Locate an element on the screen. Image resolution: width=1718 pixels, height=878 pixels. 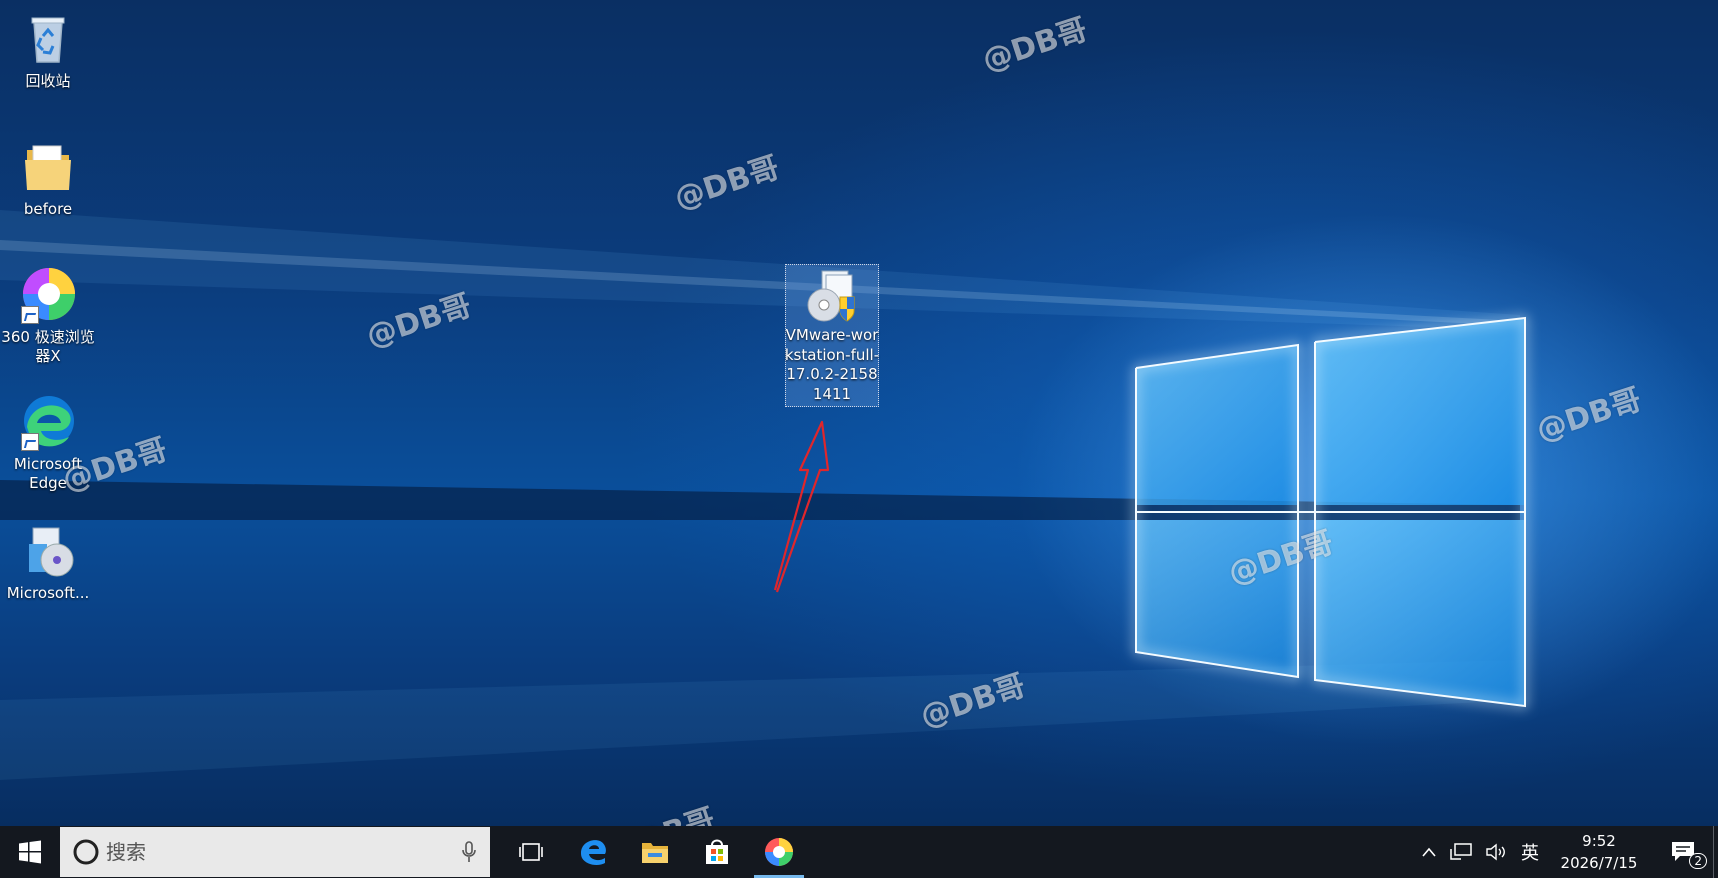
start-button is located at coordinates (30, 852).